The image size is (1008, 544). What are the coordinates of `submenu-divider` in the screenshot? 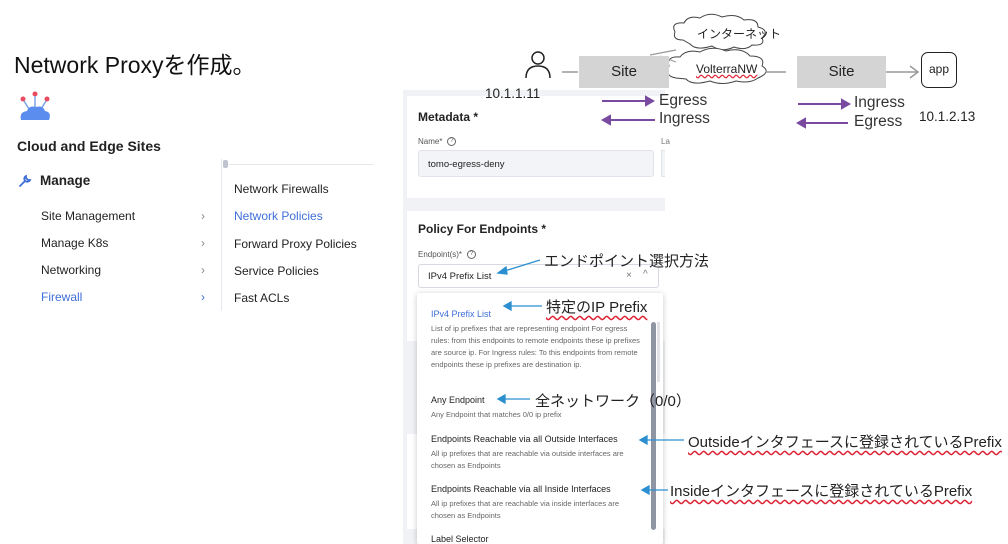 It's located at (301, 164).